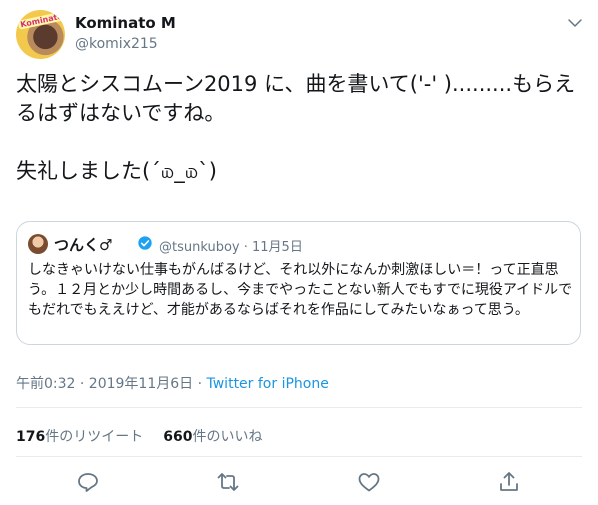 The image size is (598, 505). Describe the element at coordinates (111, 384) in the screenshot. I see `timestamp-time: 午前0:32 · 2019年11月6日 ·` at that location.